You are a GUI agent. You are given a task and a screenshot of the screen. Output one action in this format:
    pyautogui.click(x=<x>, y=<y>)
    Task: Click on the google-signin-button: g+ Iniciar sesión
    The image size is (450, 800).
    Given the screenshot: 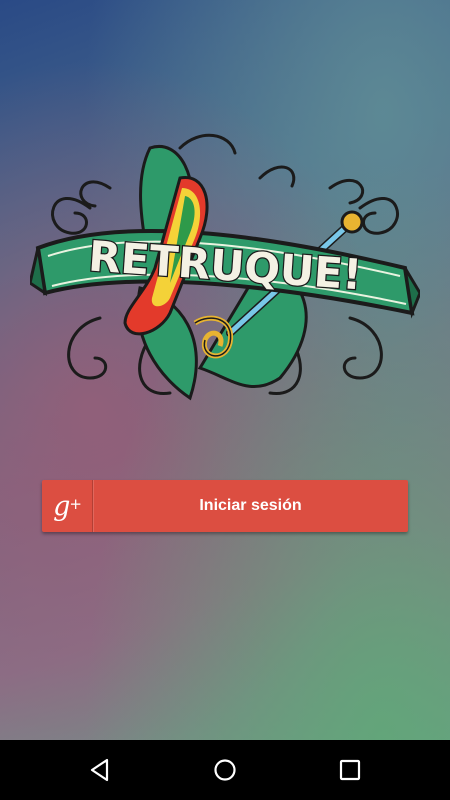 What is the action you would take?
    pyautogui.click(x=225, y=506)
    